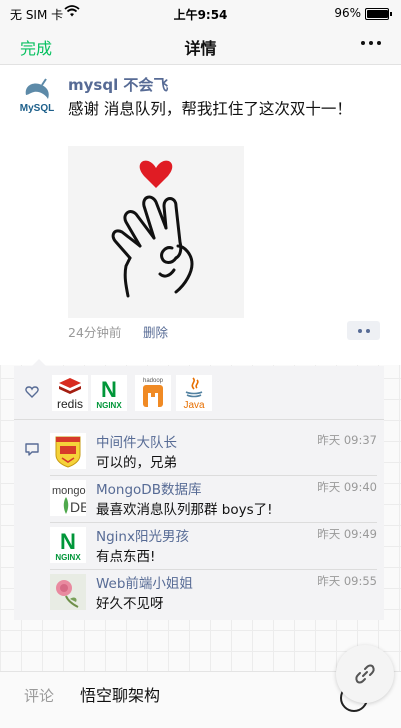 The image size is (401, 728). I want to click on link-icon, so click(365, 674).